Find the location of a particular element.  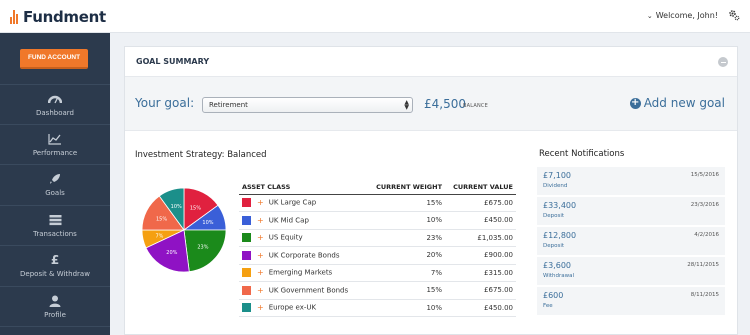

strategy-title: Investment Strategy: Balanced is located at coordinates (201, 155).